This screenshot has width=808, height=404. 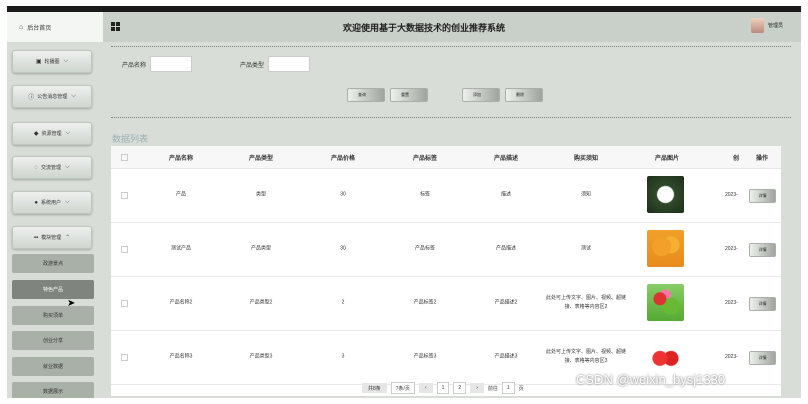 What do you see at coordinates (506, 356) in the screenshot?
I see `cell-desc: 产品描述3` at bounding box center [506, 356].